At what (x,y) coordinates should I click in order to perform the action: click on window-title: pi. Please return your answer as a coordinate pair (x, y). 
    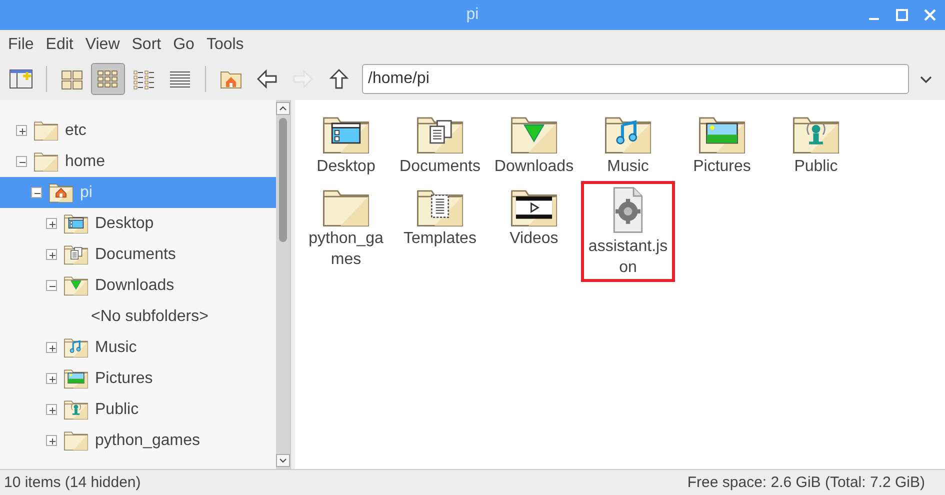
    Looking at the image, I should click on (472, 15).